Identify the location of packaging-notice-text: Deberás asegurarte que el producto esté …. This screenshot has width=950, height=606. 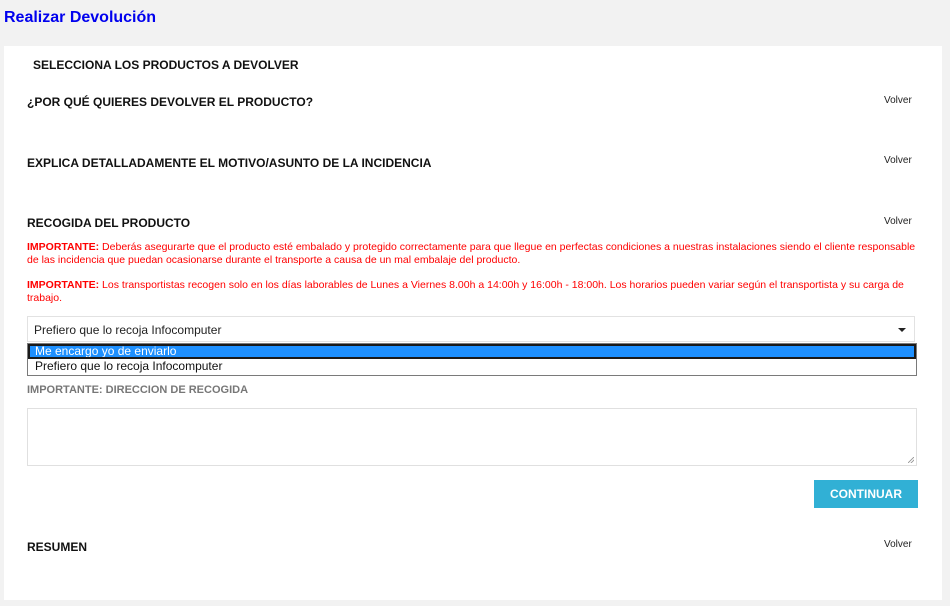
(471, 253).